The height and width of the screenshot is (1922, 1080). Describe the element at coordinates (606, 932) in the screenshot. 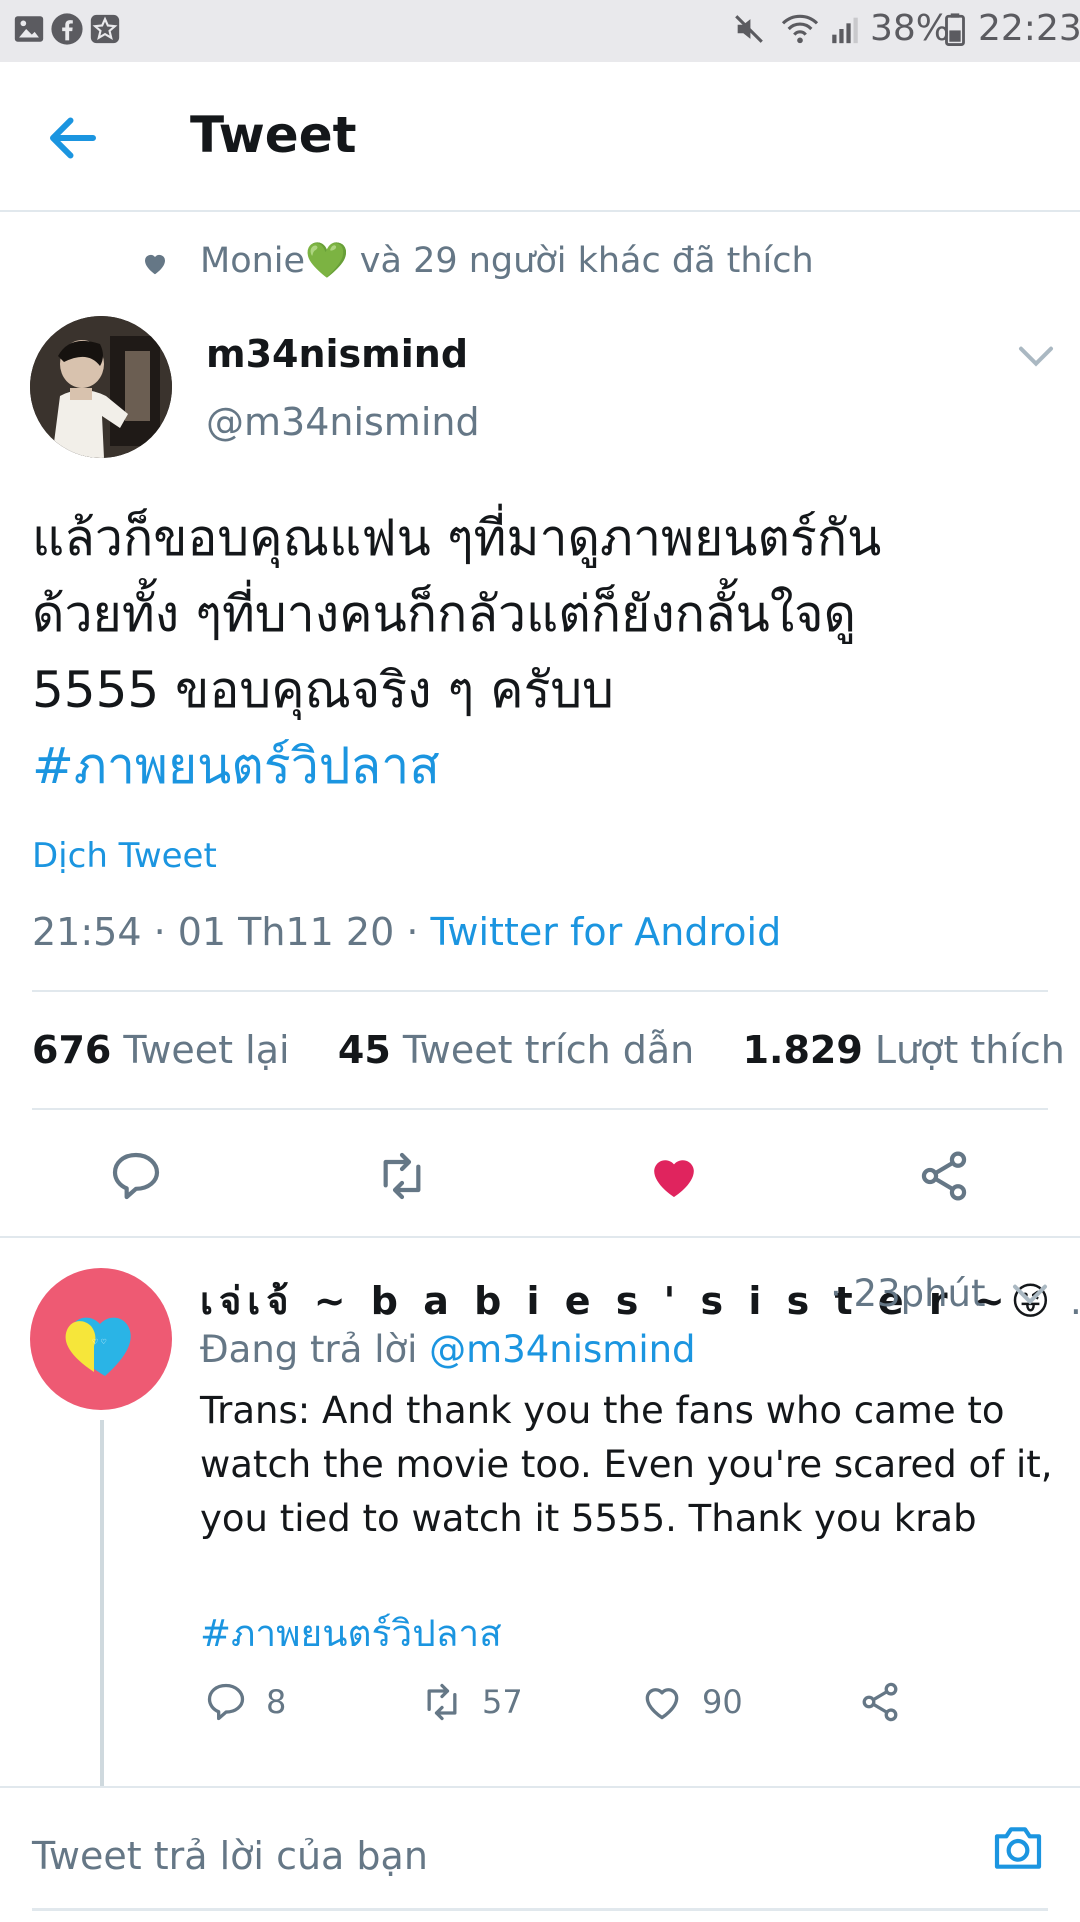

I see `tweet-source-link: Twitter for Android` at that location.